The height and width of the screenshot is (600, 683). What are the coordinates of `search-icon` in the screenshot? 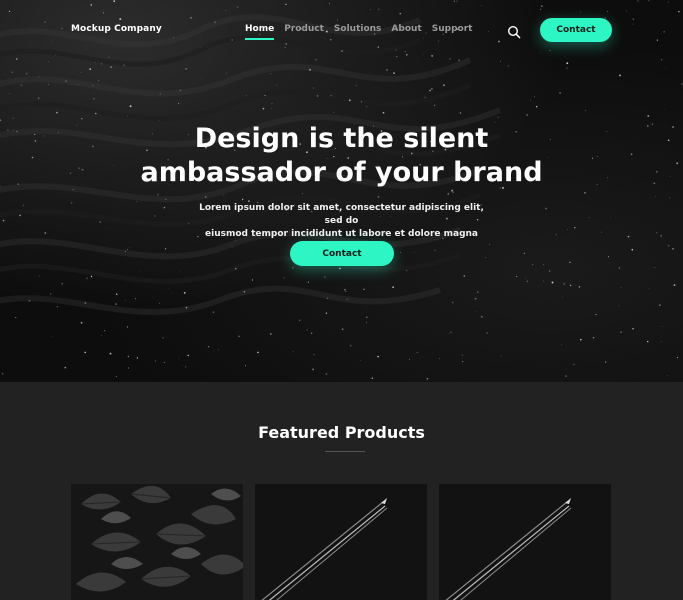 It's located at (514, 31).